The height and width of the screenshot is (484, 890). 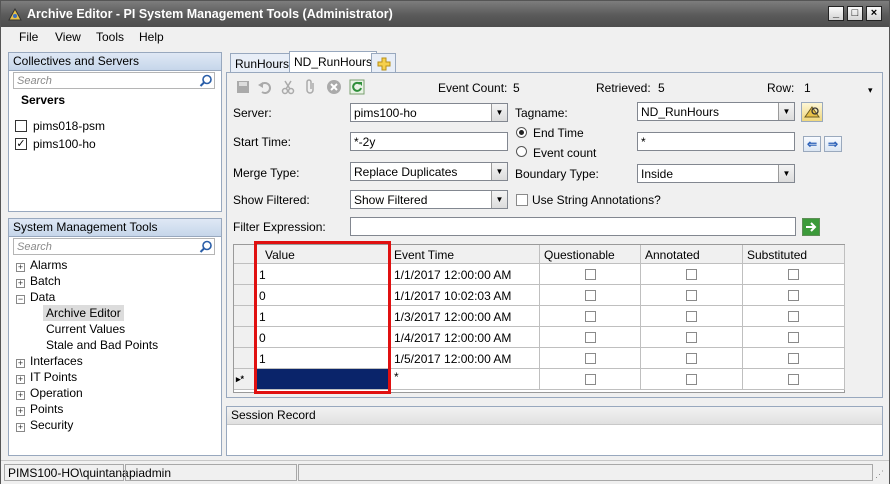 What do you see at coordinates (465, 274) in the screenshot?
I see `cell-event-time: 1/1/2017 12:00:00 AM` at bounding box center [465, 274].